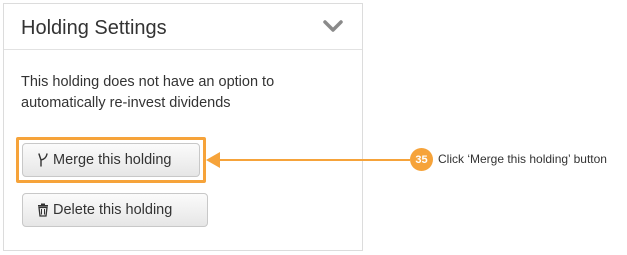  What do you see at coordinates (94, 28) in the screenshot?
I see `panel-title: Holding Settings` at bounding box center [94, 28].